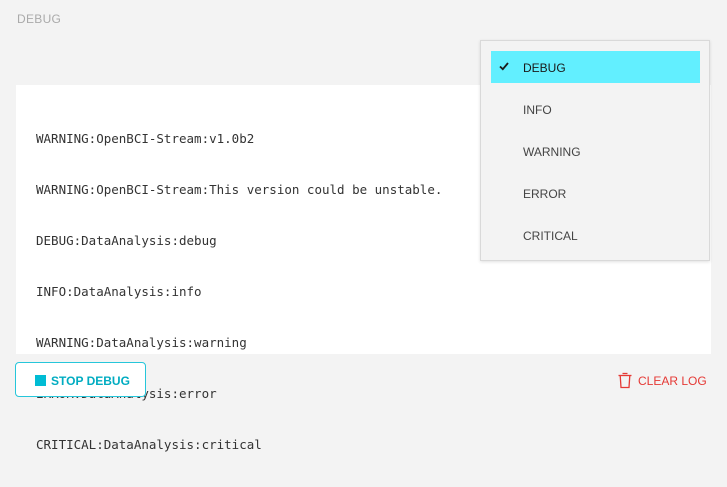 This screenshot has height=487, width=727. Describe the element at coordinates (504, 66) in the screenshot. I see `check-icon` at that location.